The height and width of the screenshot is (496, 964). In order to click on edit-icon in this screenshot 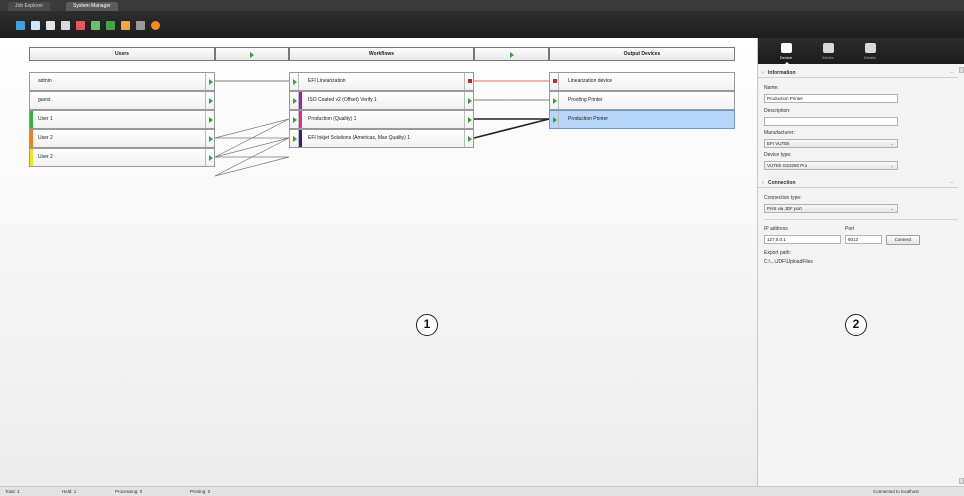, I will do `click(35, 25)`.